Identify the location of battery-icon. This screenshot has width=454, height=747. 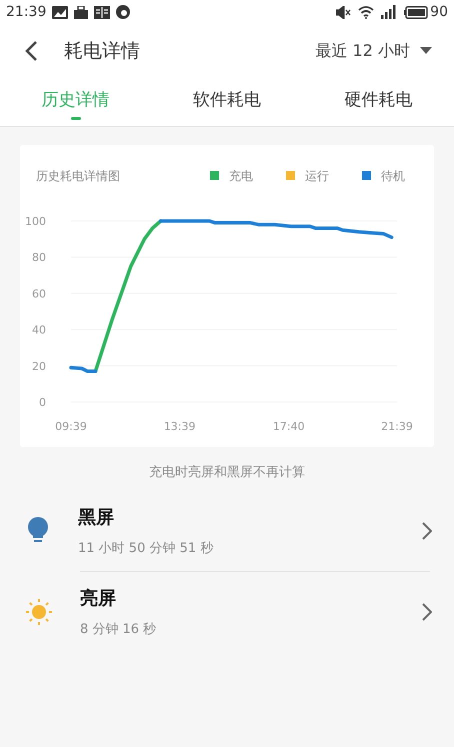
(416, 12).